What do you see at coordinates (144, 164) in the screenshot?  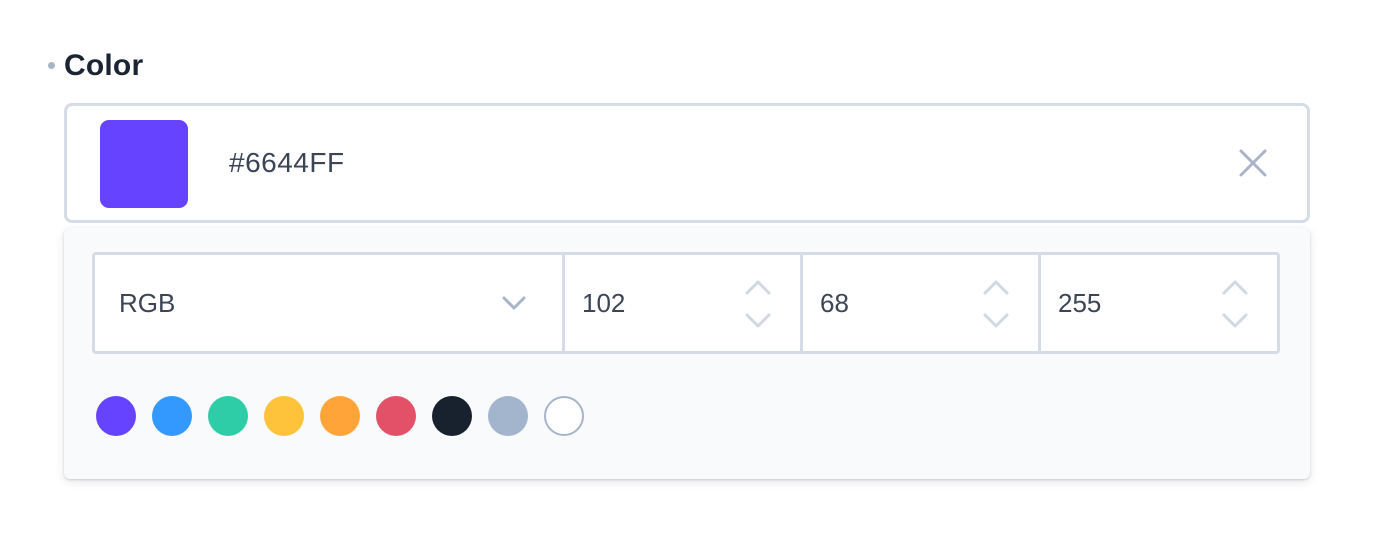 I see `color-preview-swatch` at bounding box center [144, 164].